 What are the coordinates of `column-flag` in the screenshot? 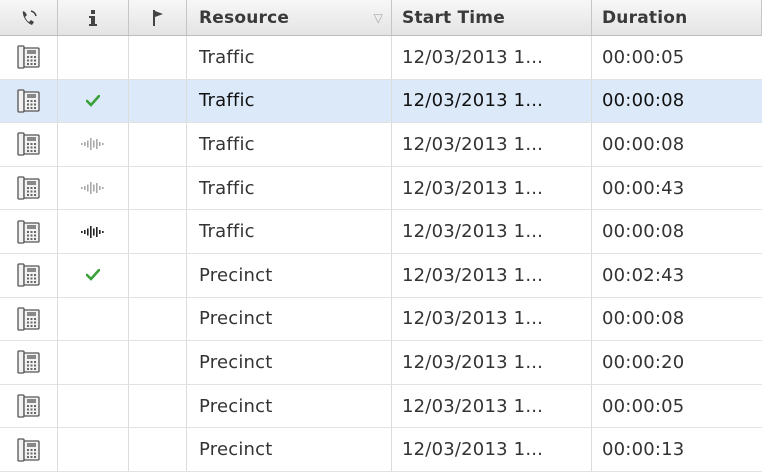 It's located at (158, 17).